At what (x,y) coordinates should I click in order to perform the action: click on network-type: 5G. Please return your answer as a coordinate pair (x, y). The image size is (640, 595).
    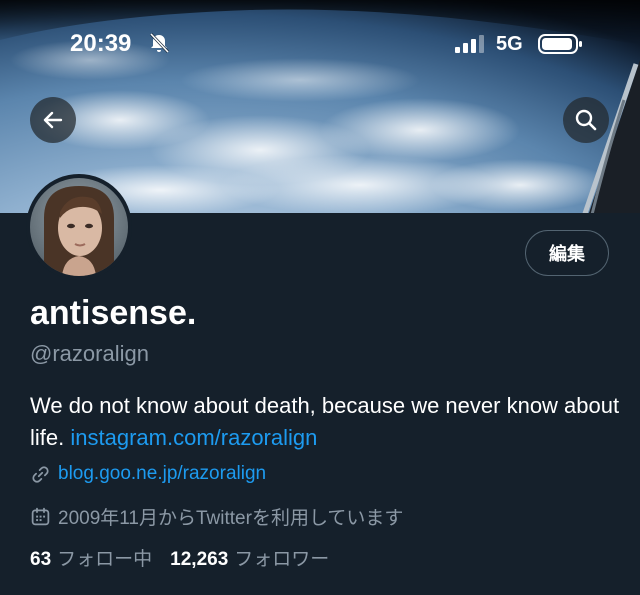
    Looking at the image, I should click on (509, 44).